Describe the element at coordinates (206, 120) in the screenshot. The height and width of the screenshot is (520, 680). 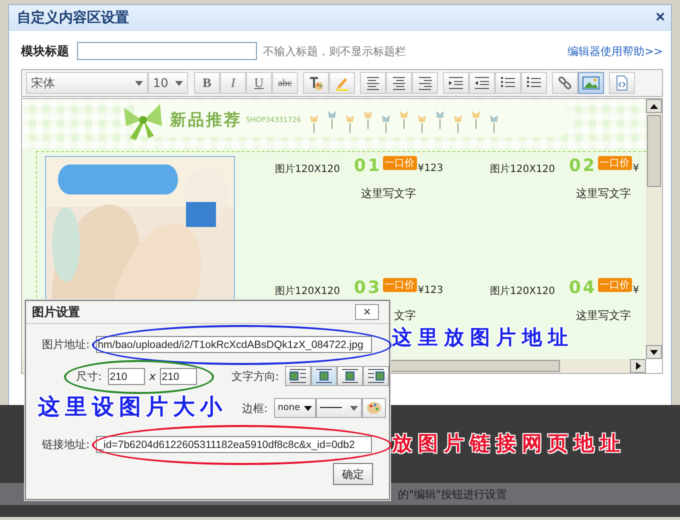
I see `banner-title: 新品推荐` at that location.